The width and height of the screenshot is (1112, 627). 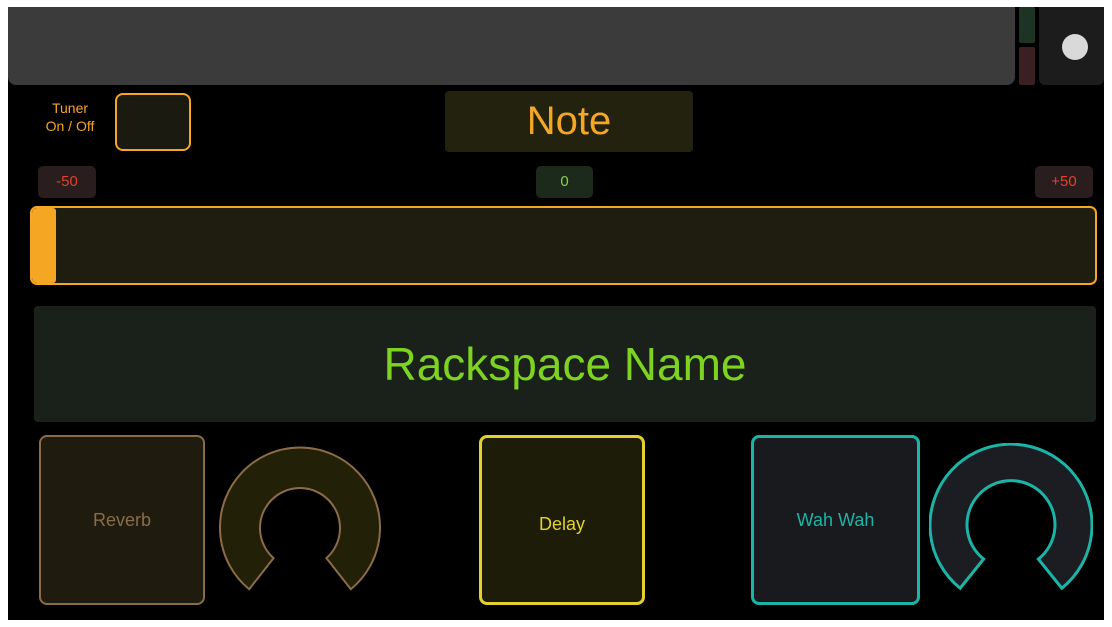 What do you see at coordinates (153, 122) in the screenshot?
I see `tuner-toggle-button` at bounding box center [153, 122].